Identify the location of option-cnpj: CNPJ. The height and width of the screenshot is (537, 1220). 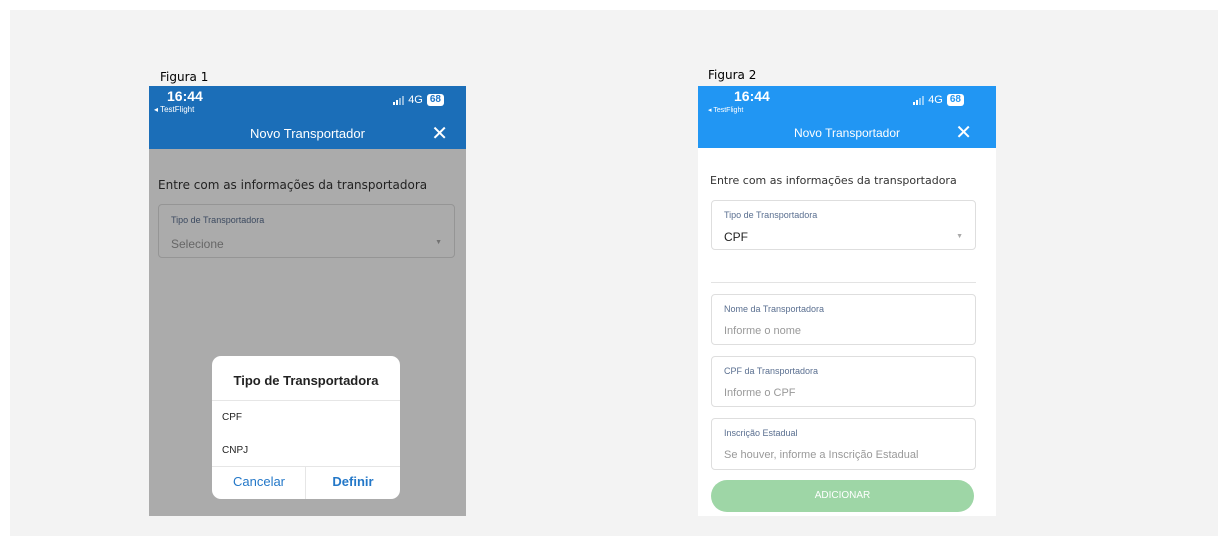
(235, 450).